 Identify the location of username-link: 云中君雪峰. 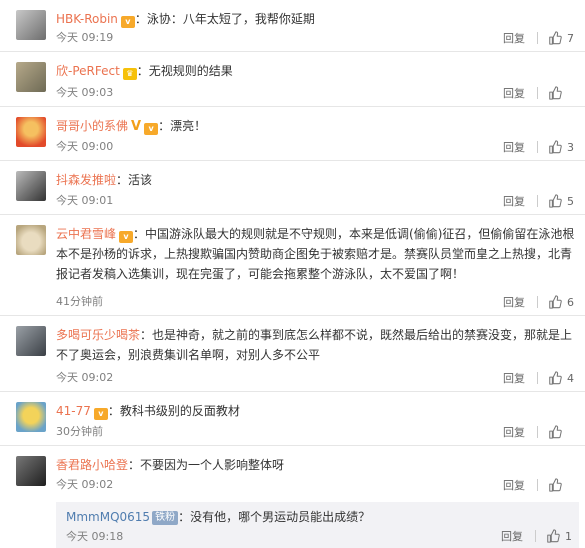
(86, 234).